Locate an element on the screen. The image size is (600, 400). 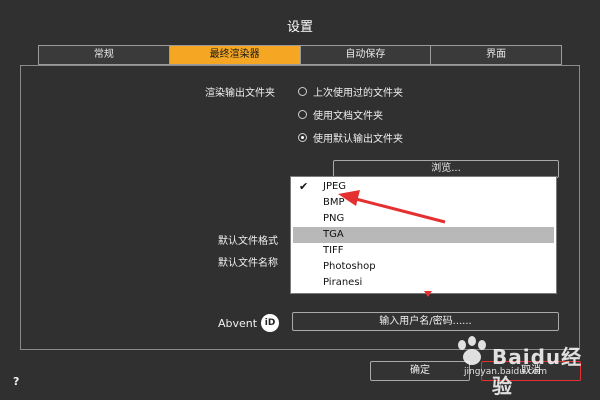
abvent-id-brand: Abvent iD is located at coordinates (249, 323).